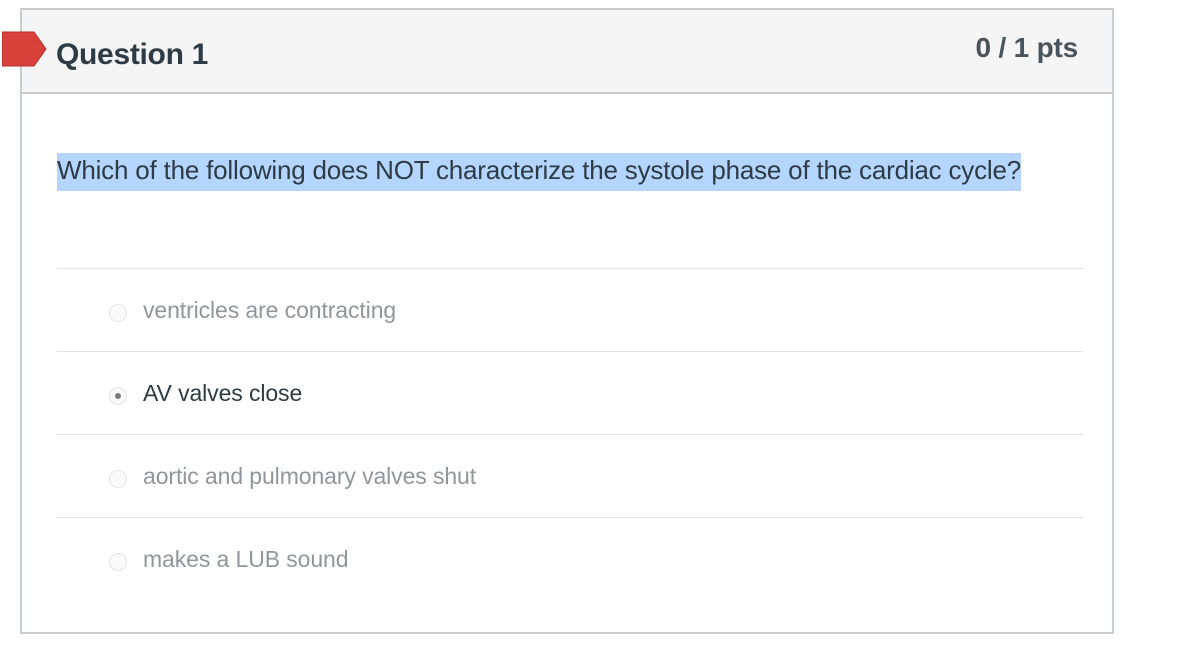 Image resolution: width=1180 pixels, height=664 pixels. What do you see at coordinates (310, 476) in the screenshot?
I see `answer-label: aortic and pulmonary valves shut` at bounding box center [310, 476].